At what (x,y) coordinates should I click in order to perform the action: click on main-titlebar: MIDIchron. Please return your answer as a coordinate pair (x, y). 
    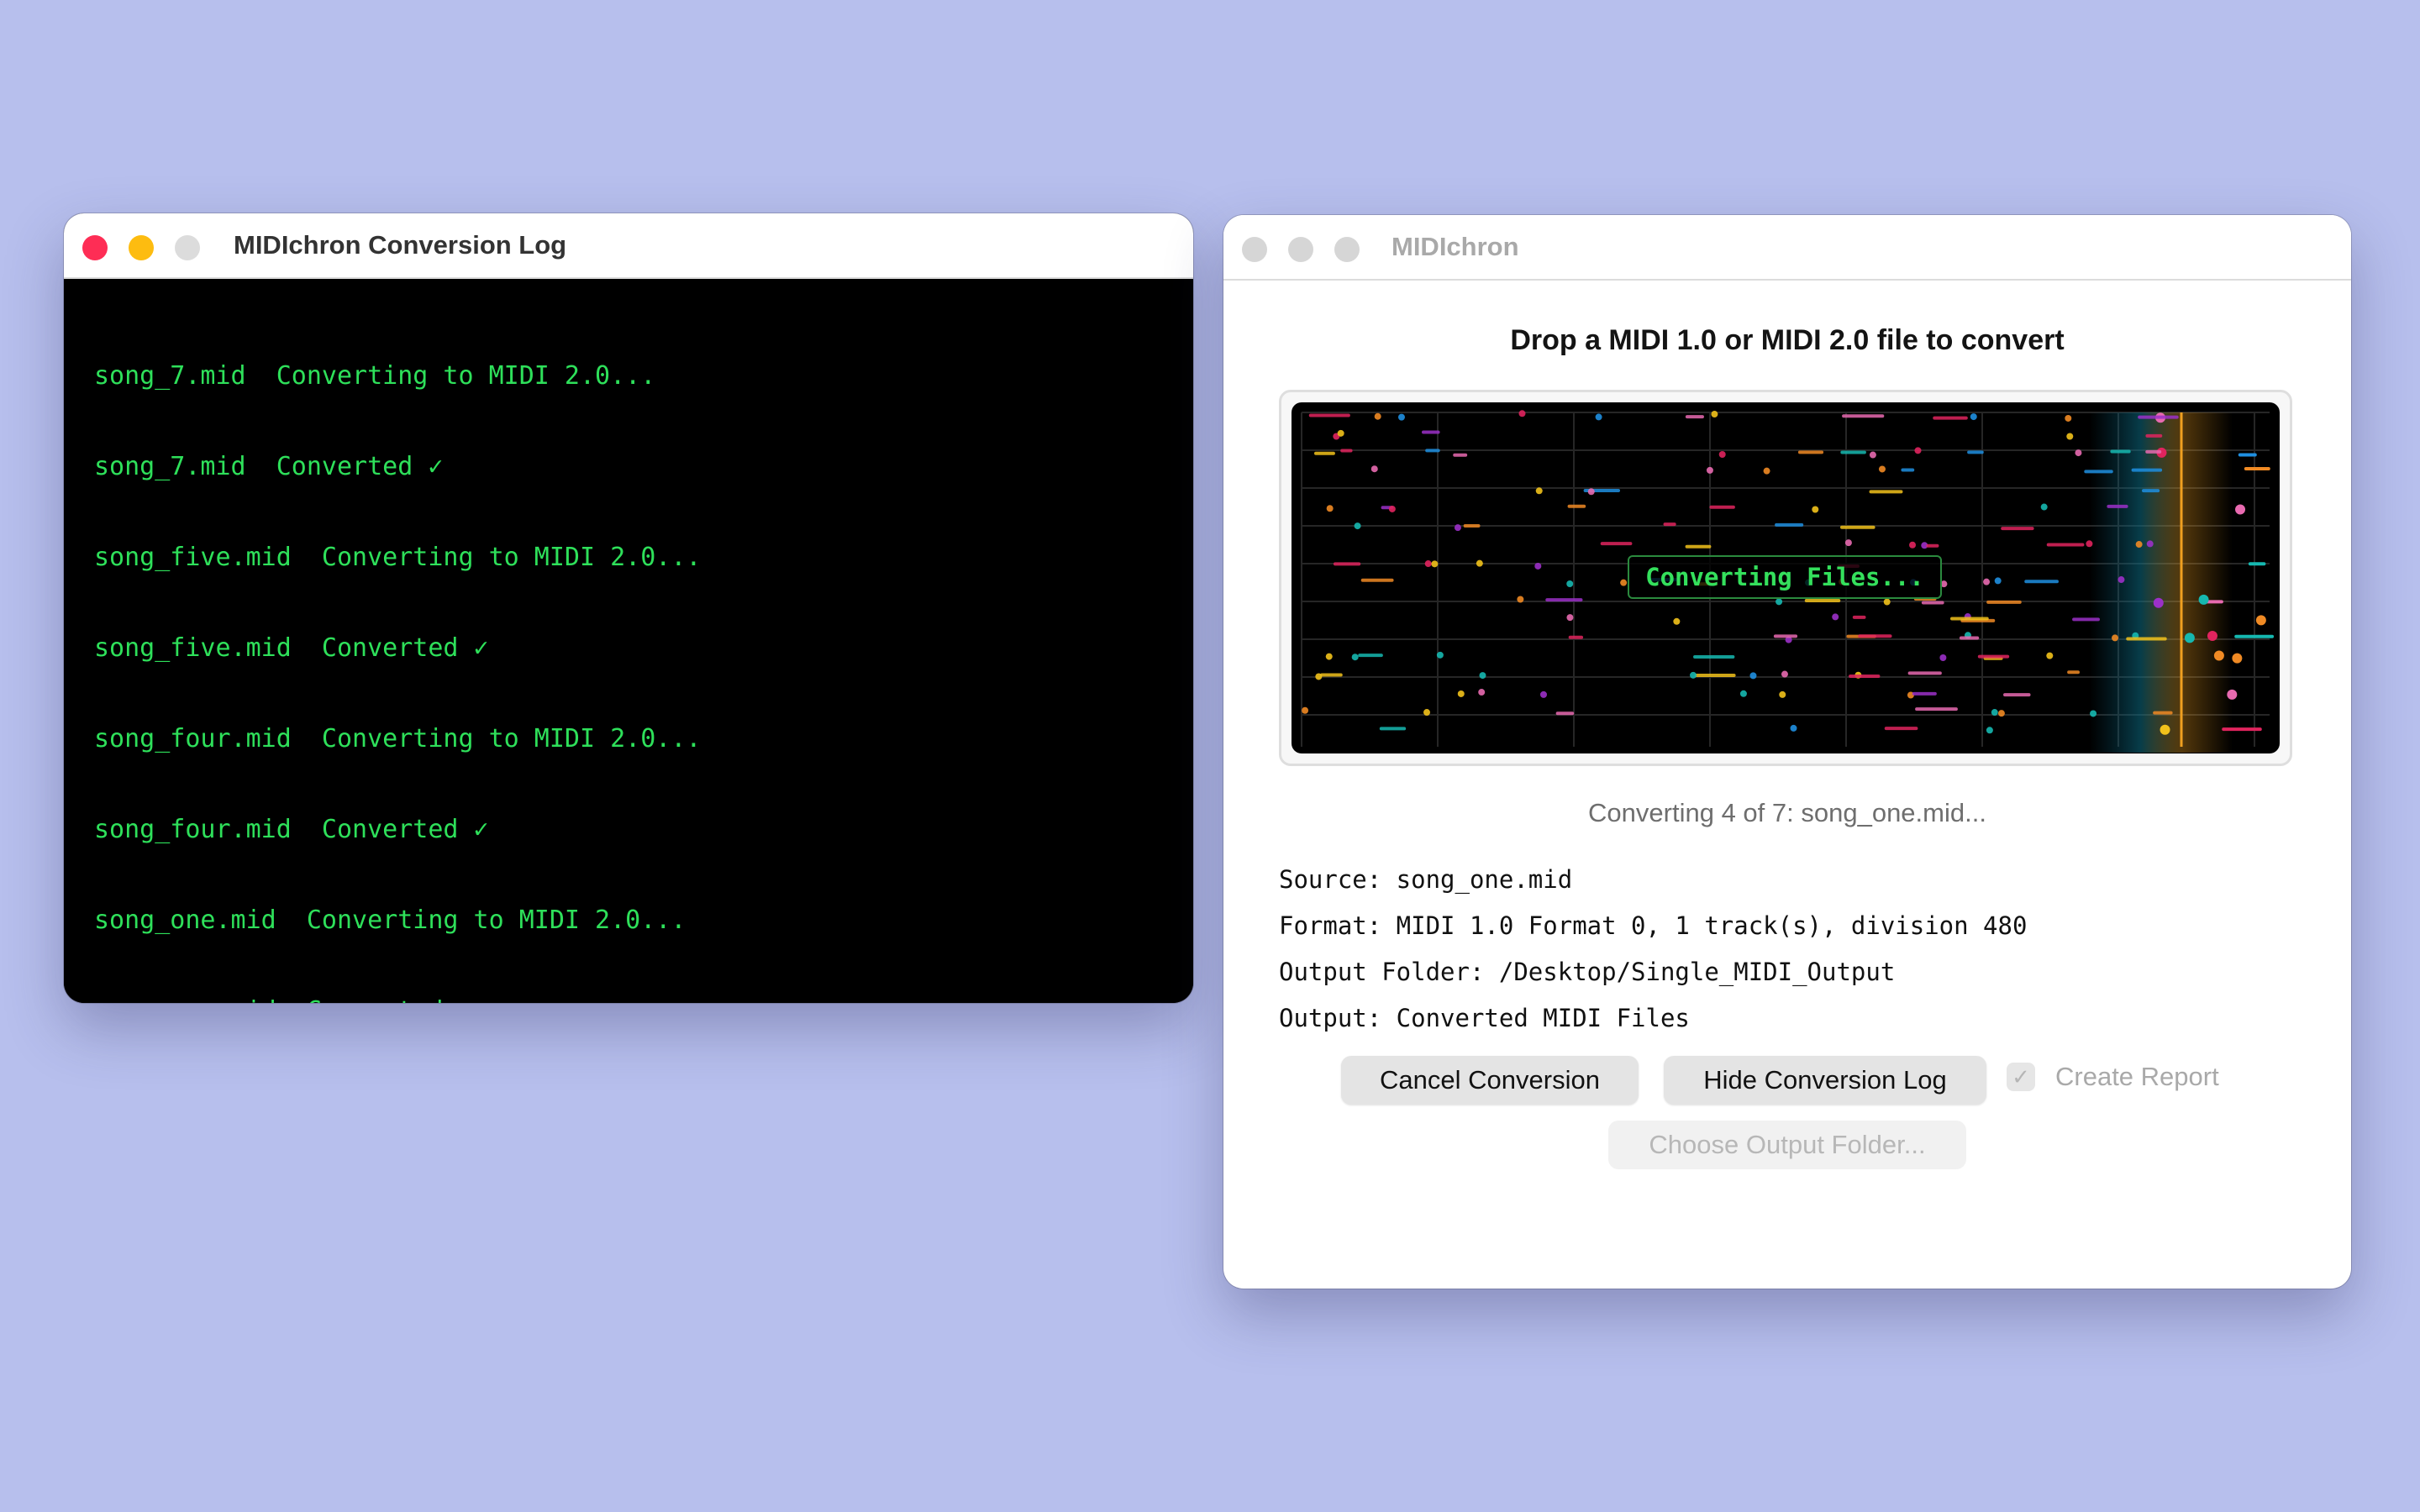
    Looking at the image, I should click on (1787, 248).